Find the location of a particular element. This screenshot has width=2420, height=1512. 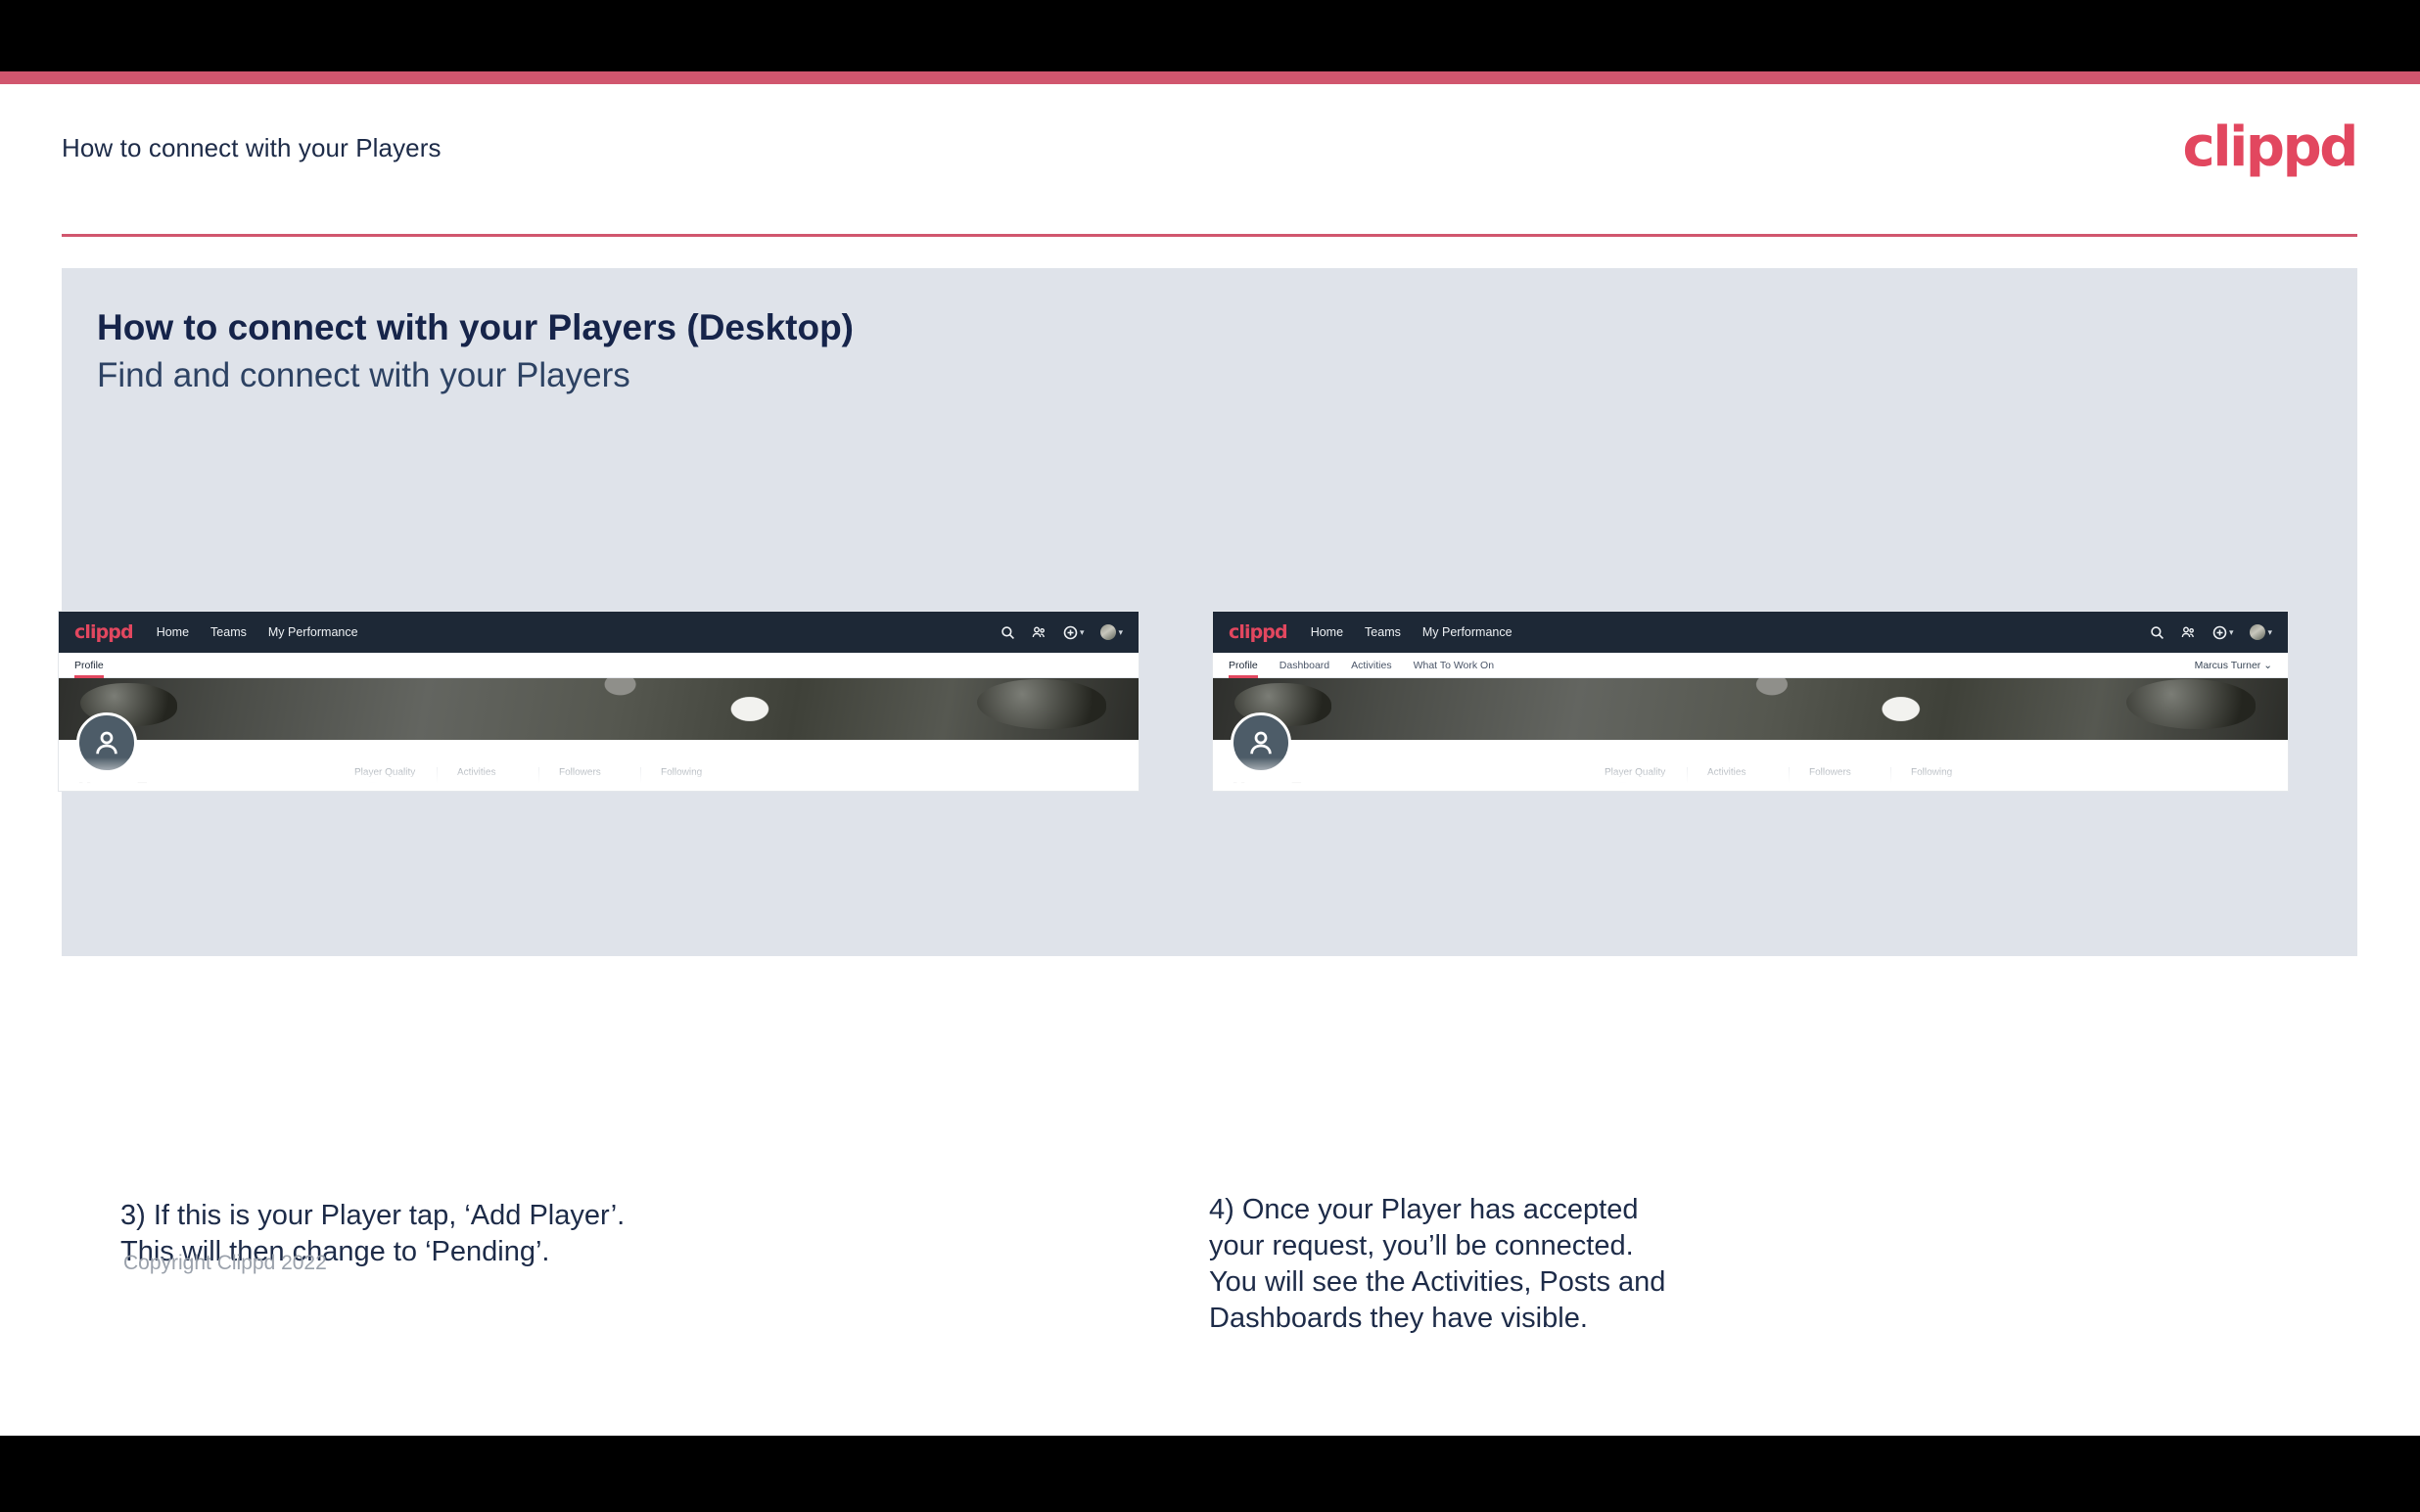

tab-what-to-work-on: What To Work On is located at coordinates (1454, 665).